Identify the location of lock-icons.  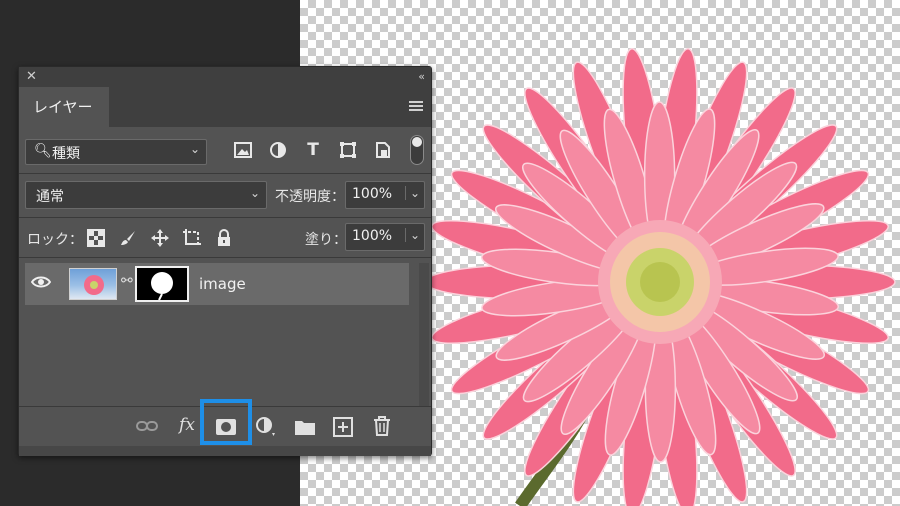
(160, 238).